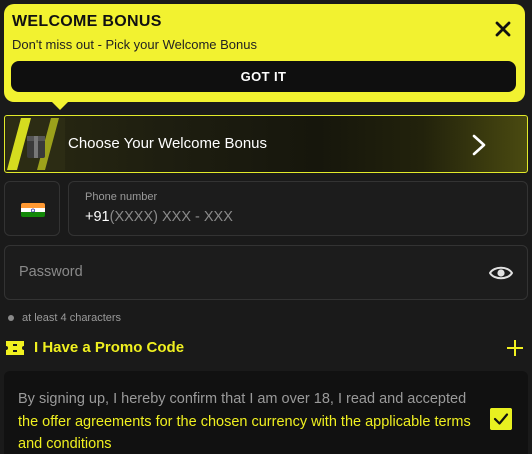 Image resolution: width=532 pixels, height=454 pixels. What do you see at coordinates (72, 318) in the screenshot?
I see `password-hint-text: at least 4 characters` at bounding box center [72, 318].